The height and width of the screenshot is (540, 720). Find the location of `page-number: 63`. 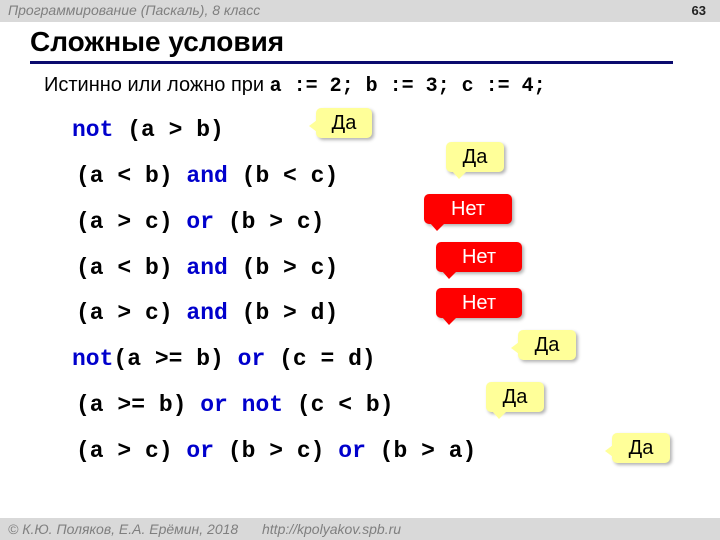

page-number: 63 is located at coordinates (698, 10).